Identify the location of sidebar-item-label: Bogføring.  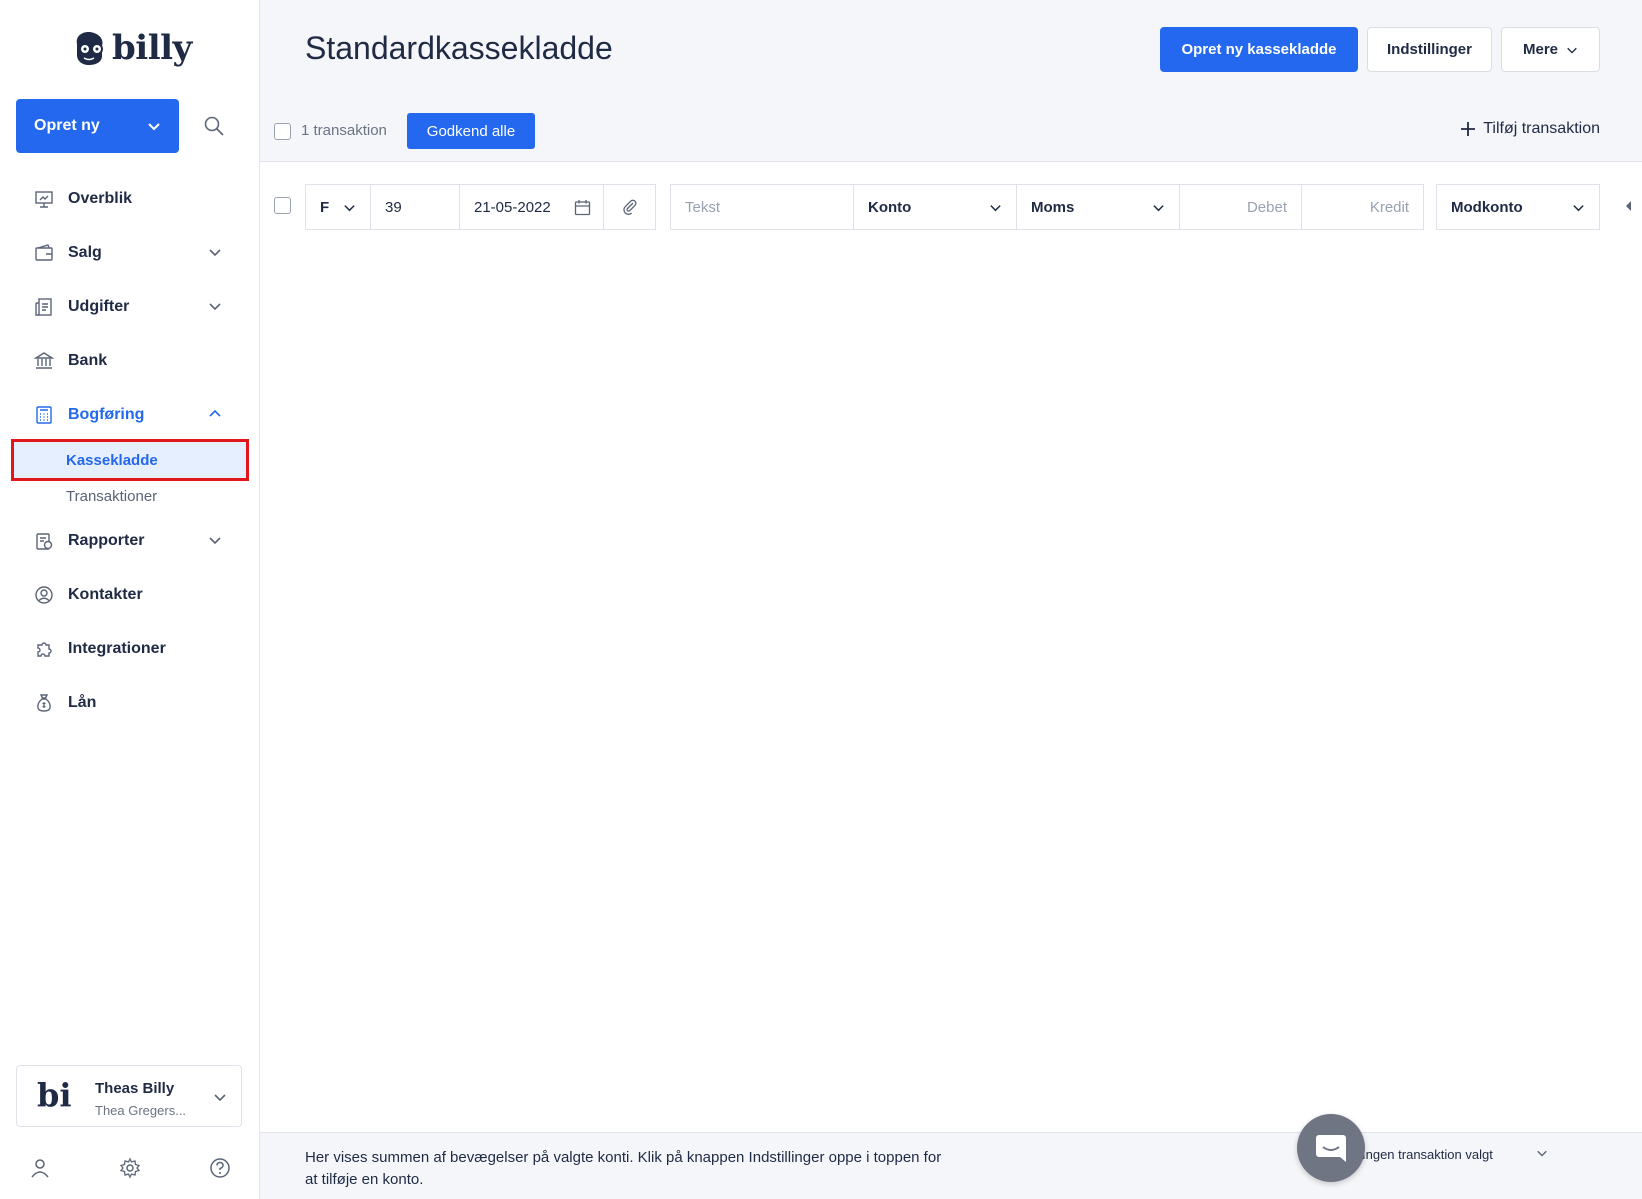
(106, 414).